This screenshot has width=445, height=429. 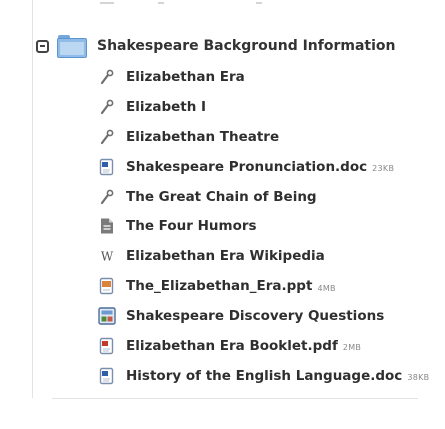 What do you see at coordinates (268, 77) in the screenshot?
I see `list-item: Elizabethan Era` at bounding box center [268, 77].